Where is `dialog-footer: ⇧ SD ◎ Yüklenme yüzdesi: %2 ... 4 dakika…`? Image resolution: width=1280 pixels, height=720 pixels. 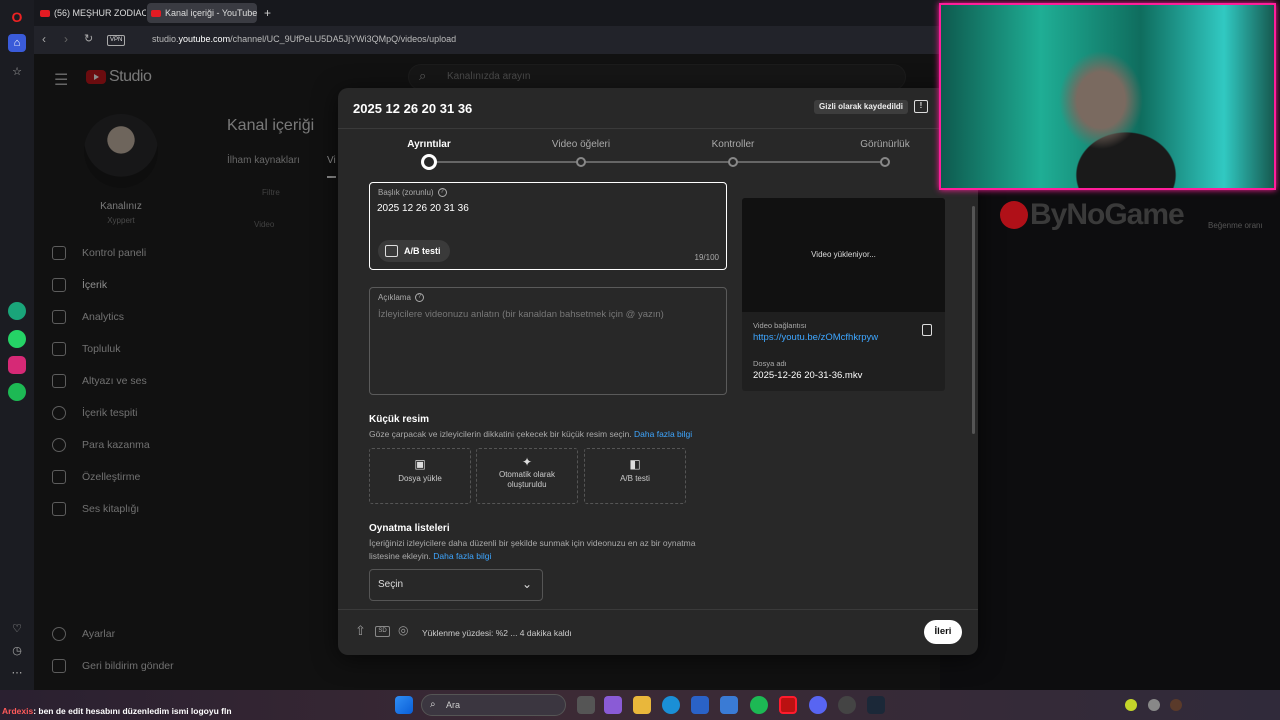
dialog-footer: ⇧ SD ◎ Yüklenme yüzdesi: %2 ... 4 dakika… is located at coordinates (658, 632).